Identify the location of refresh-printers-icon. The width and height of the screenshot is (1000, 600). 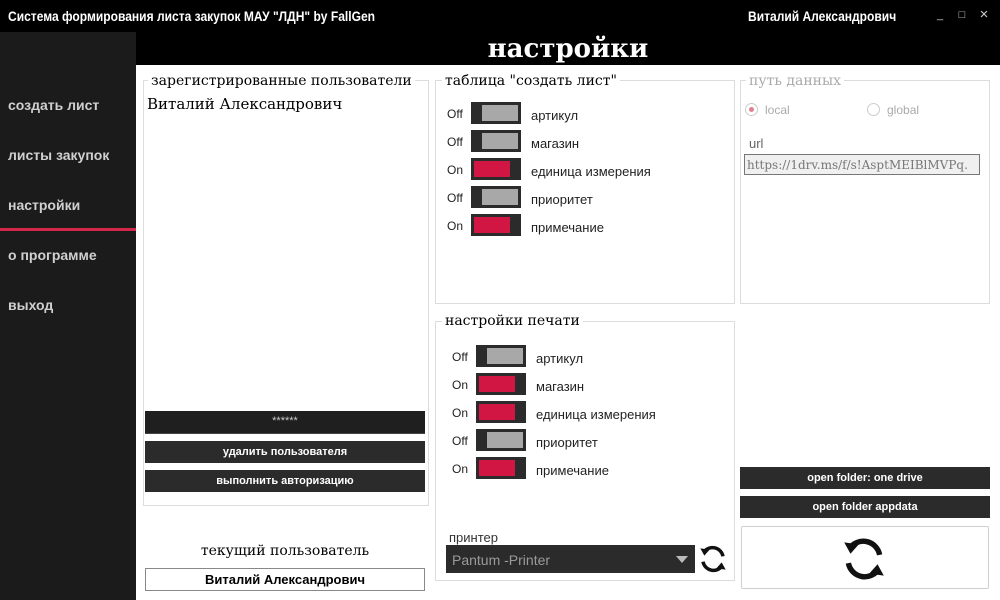
(713, 559).